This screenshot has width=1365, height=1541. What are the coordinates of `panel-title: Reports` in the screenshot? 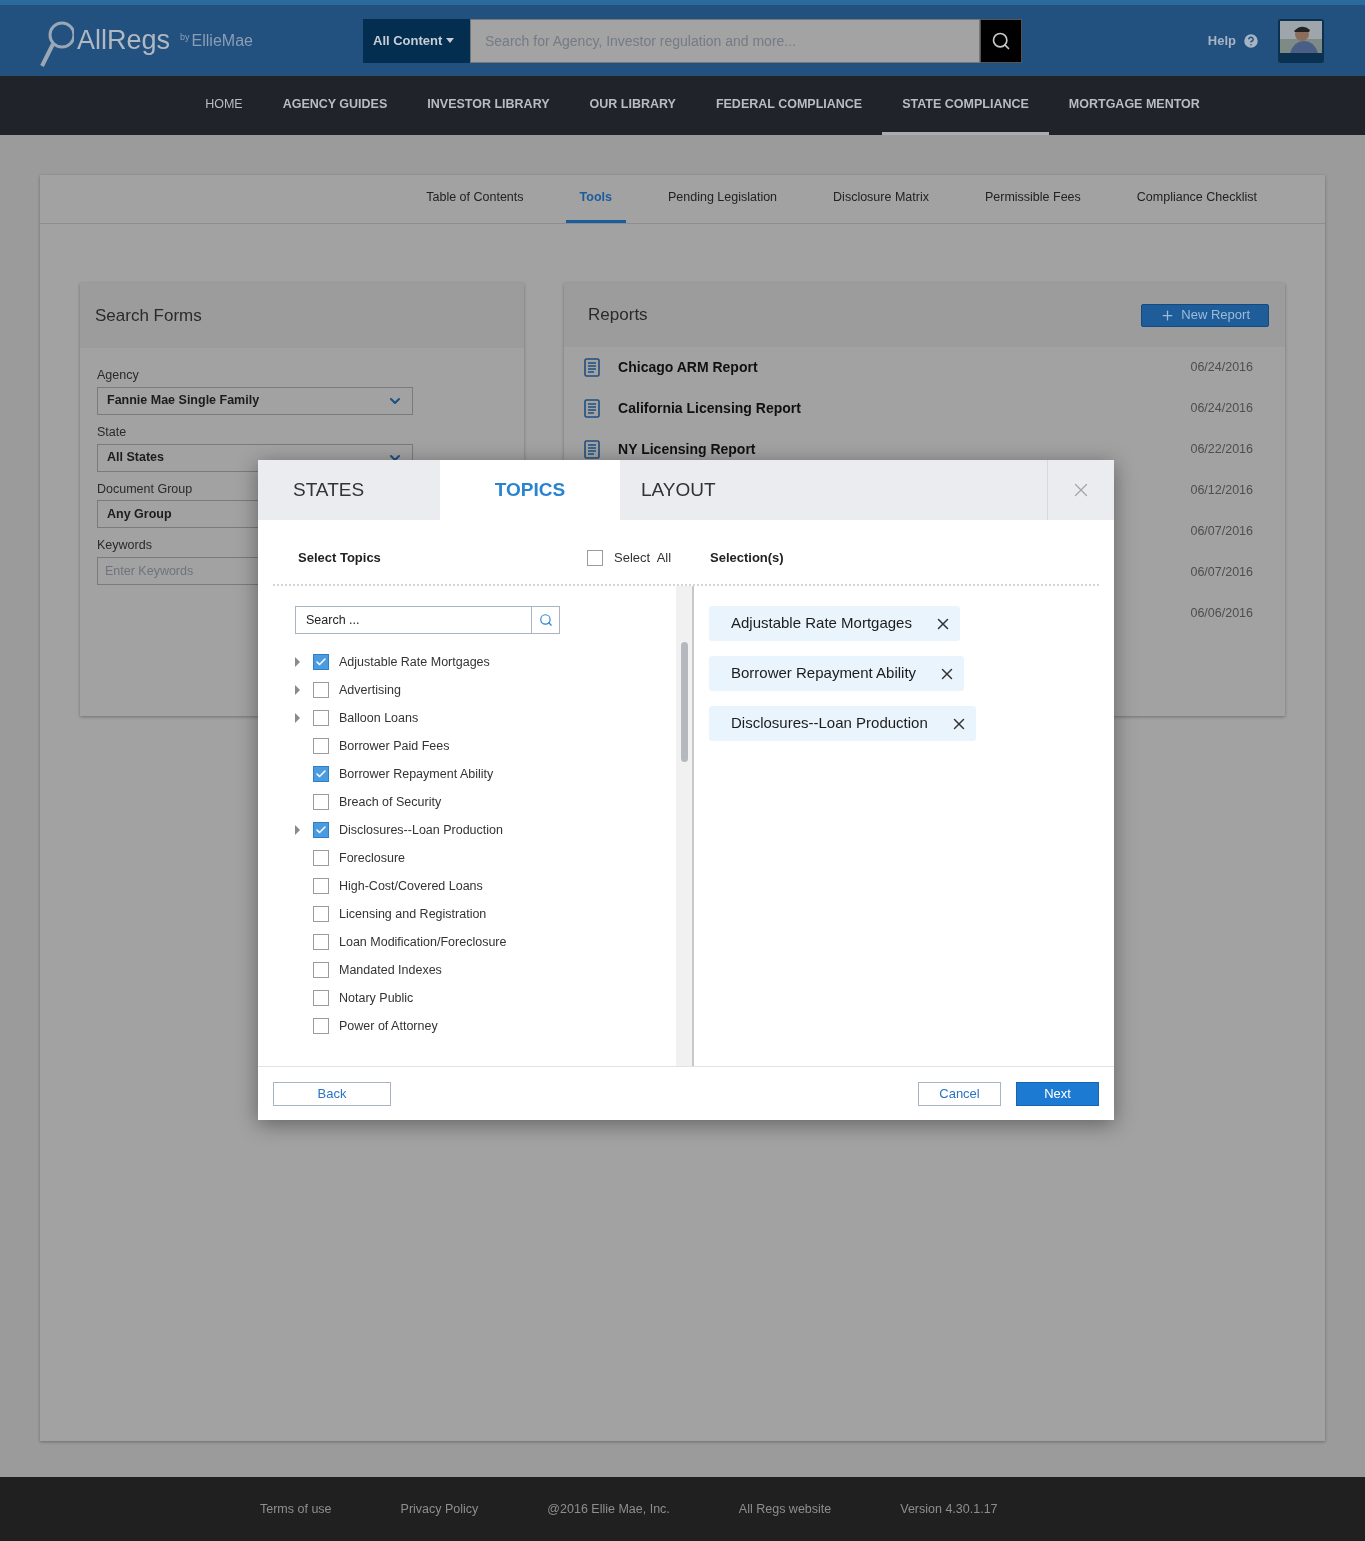 It's located at (618, 315).